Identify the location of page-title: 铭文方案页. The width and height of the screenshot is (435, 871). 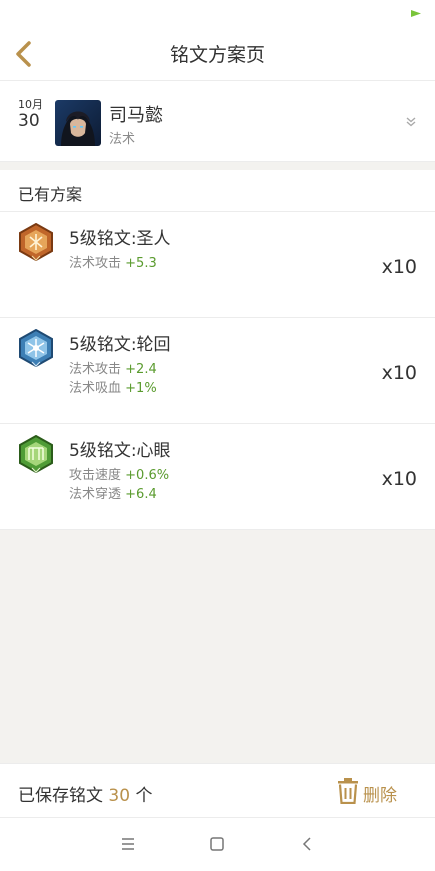
(217, 55).